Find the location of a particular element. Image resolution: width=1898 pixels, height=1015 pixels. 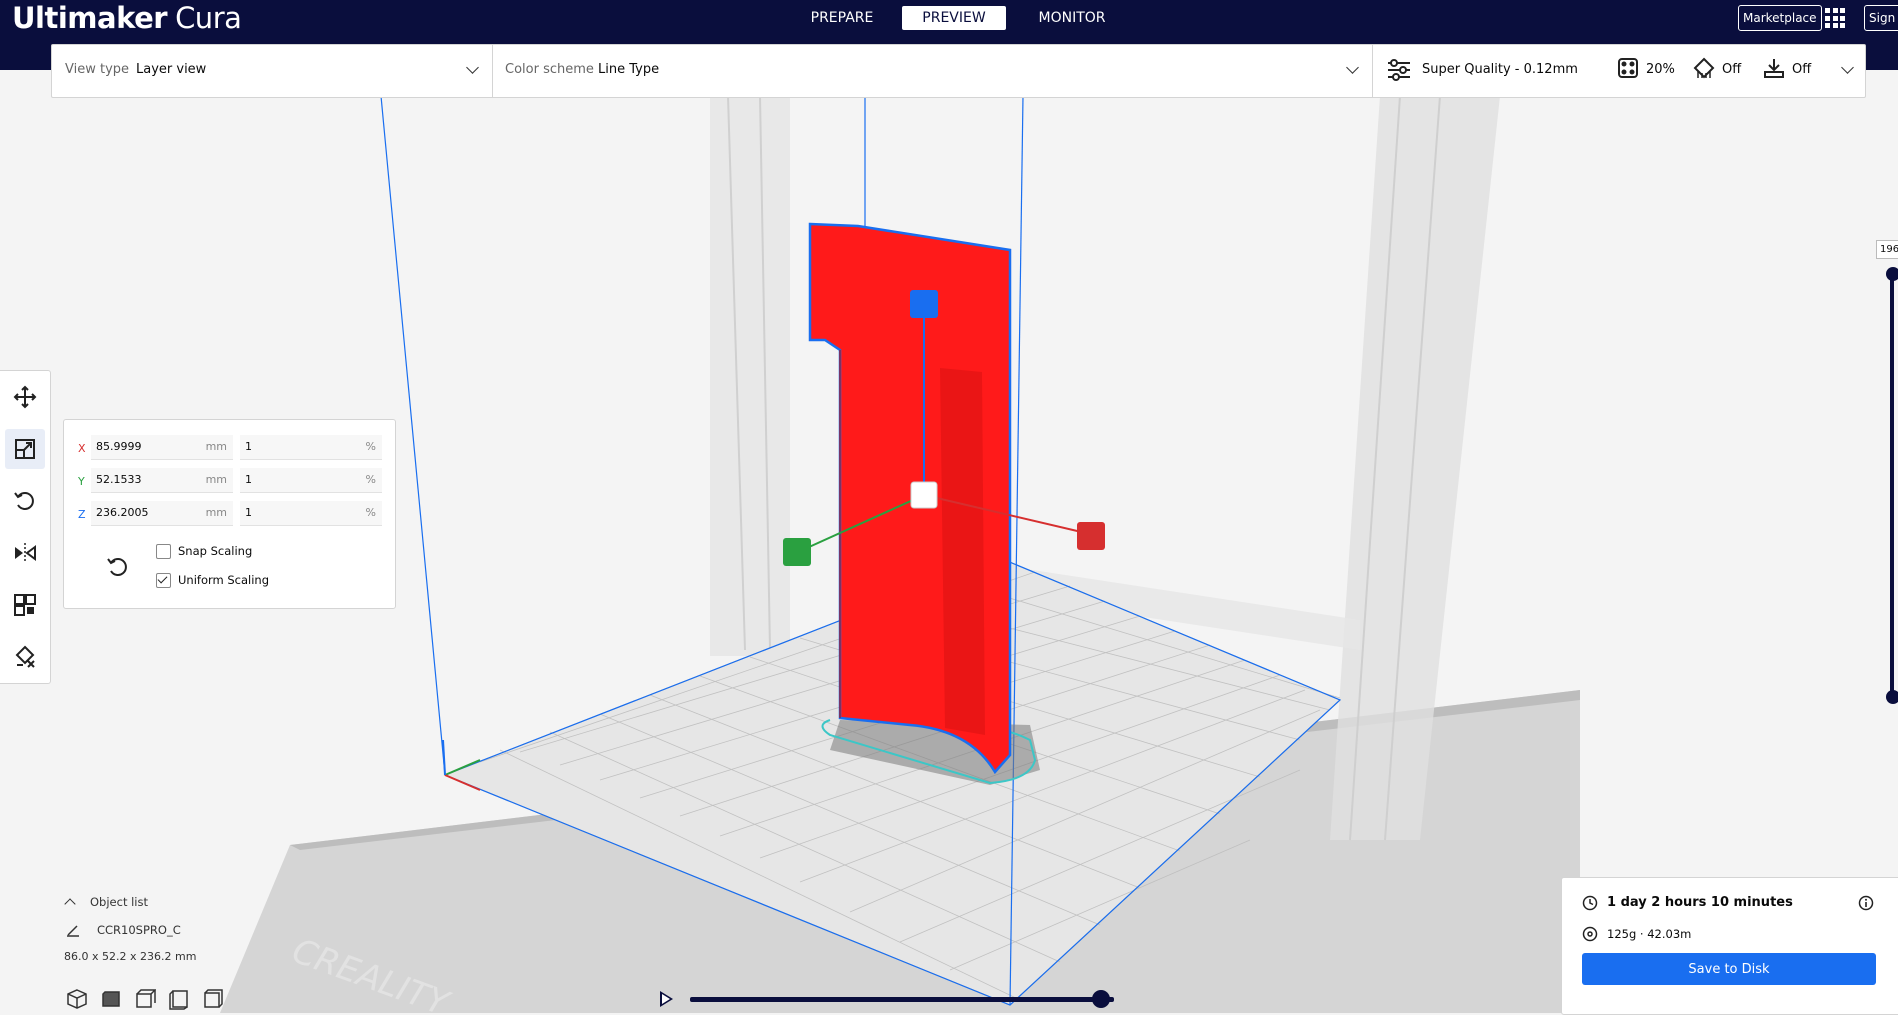

chevron-up-icon is located at coordinates (70, 904).